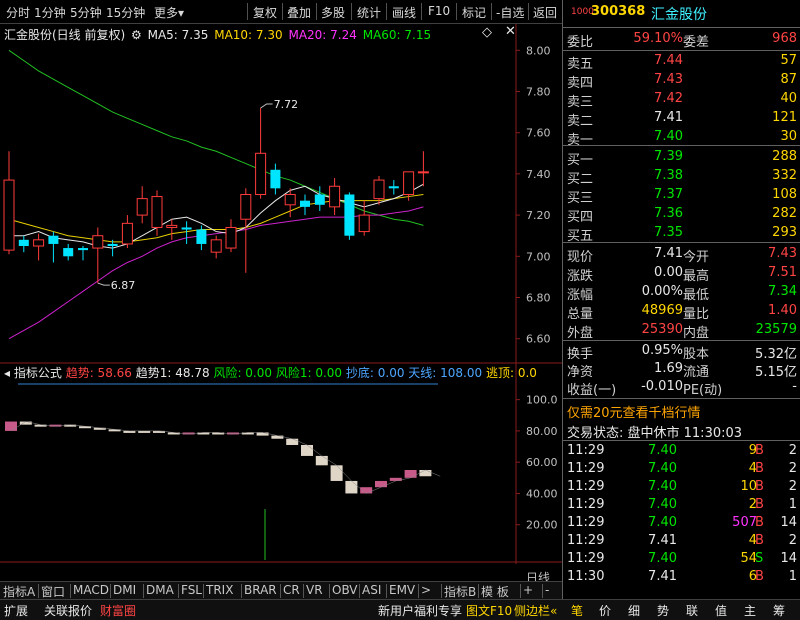 This screenshot has width=800, height=620. I want to click on buy-level-label: 买一, so click(580, 160).